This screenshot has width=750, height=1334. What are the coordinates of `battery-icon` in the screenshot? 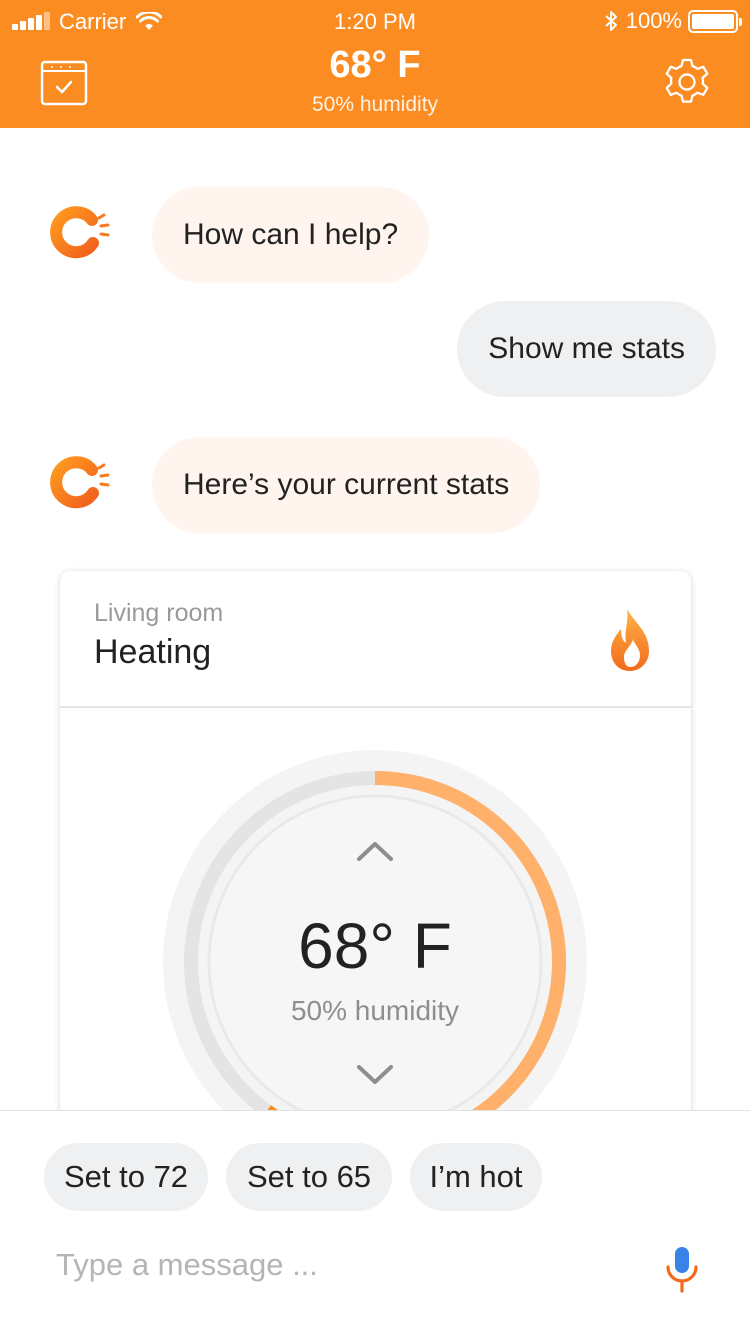 It's located at (715, 21).